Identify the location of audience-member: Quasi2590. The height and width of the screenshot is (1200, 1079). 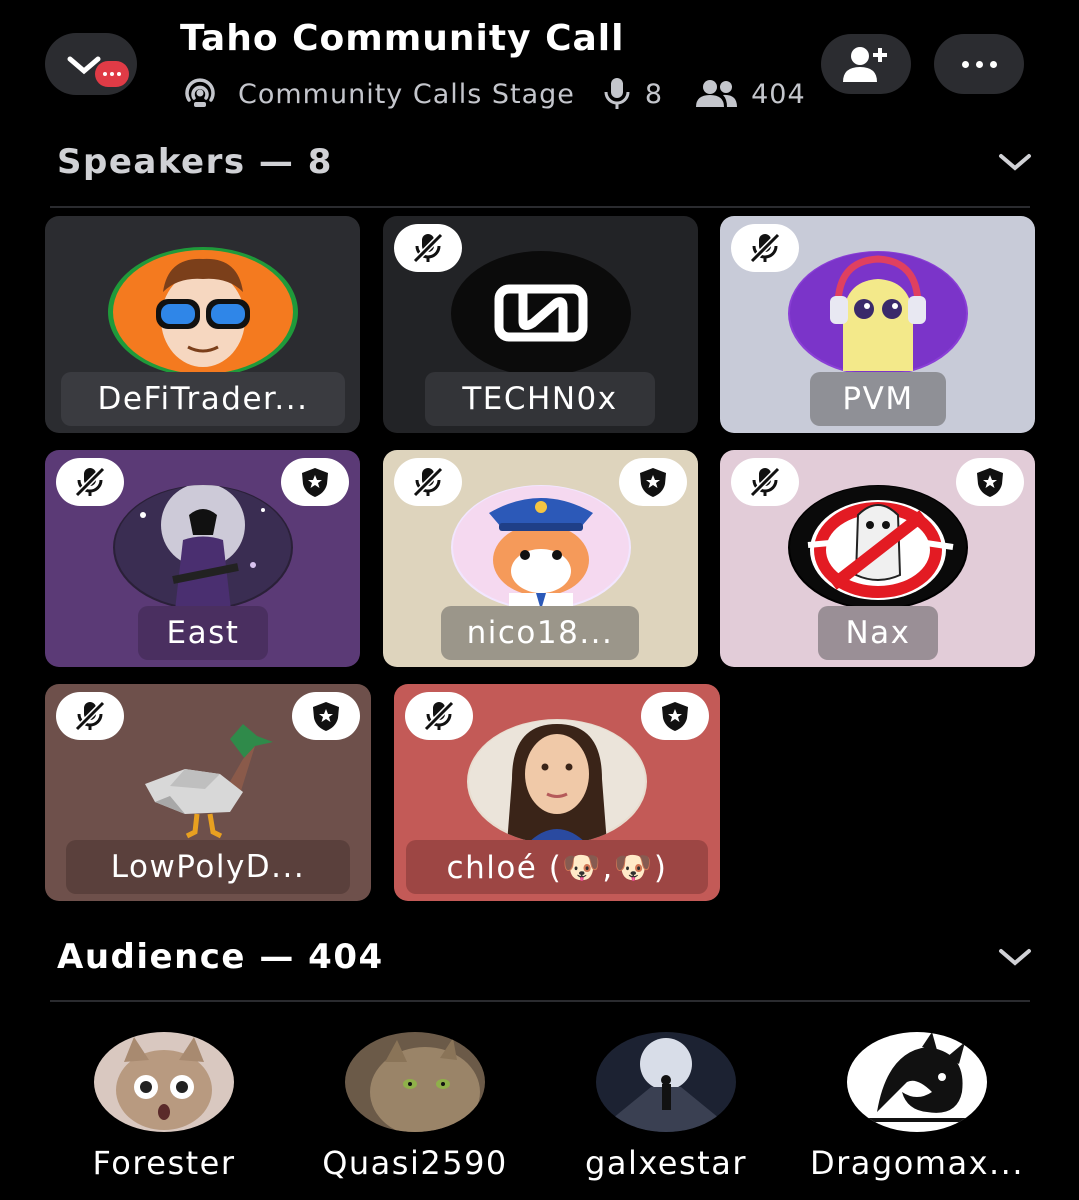
(415, 1107).